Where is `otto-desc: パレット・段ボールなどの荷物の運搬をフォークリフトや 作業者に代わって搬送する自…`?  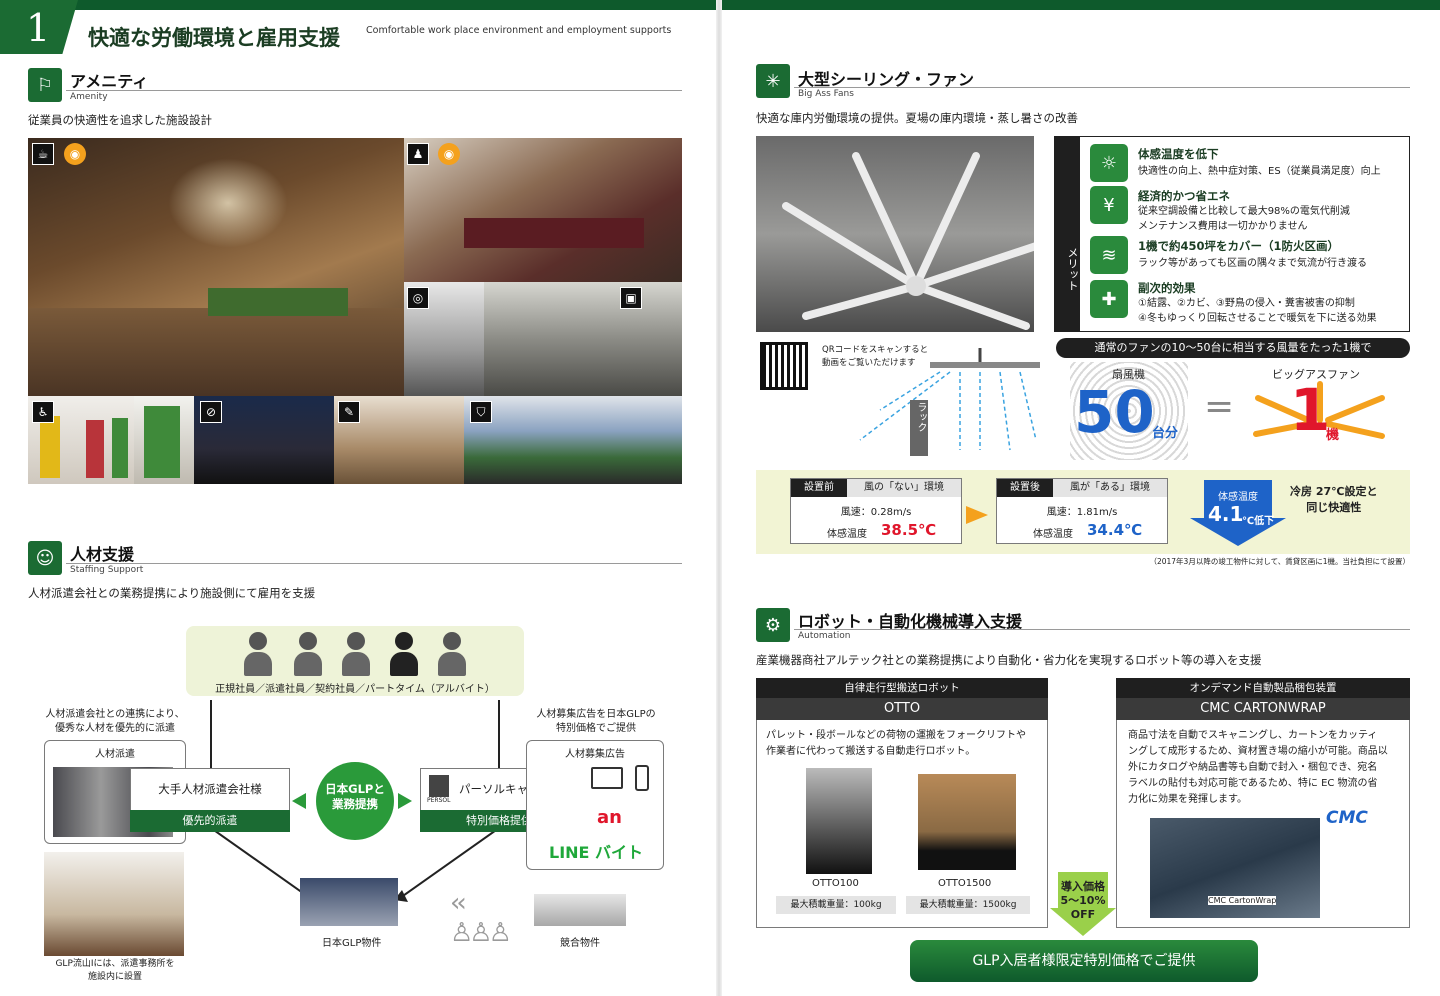
otto-desc: パレット・段ボールなどの荷物の運搬をフォークリフトや 作業者に代わって搬送する自… is located at coordinates (896, 743).